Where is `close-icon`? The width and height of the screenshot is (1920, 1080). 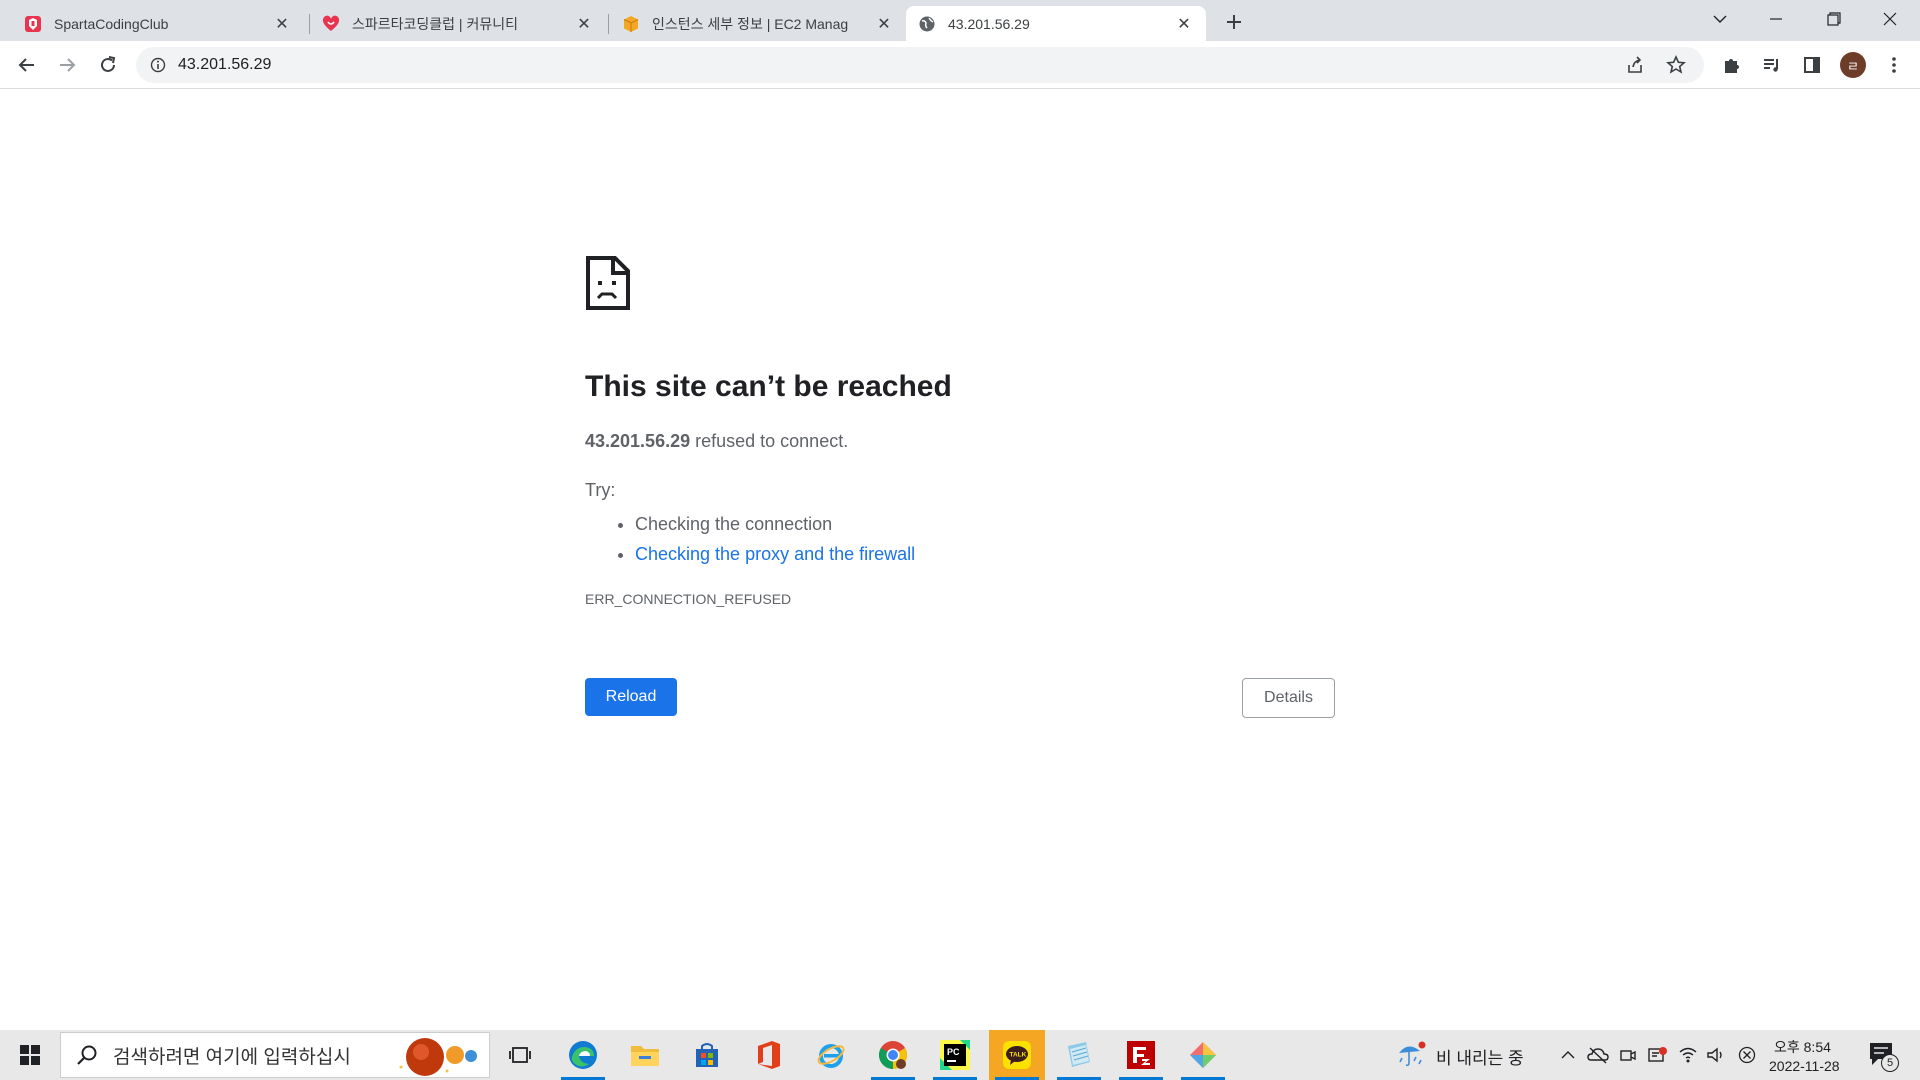 close-icon is located at coordinates (1890, 19).